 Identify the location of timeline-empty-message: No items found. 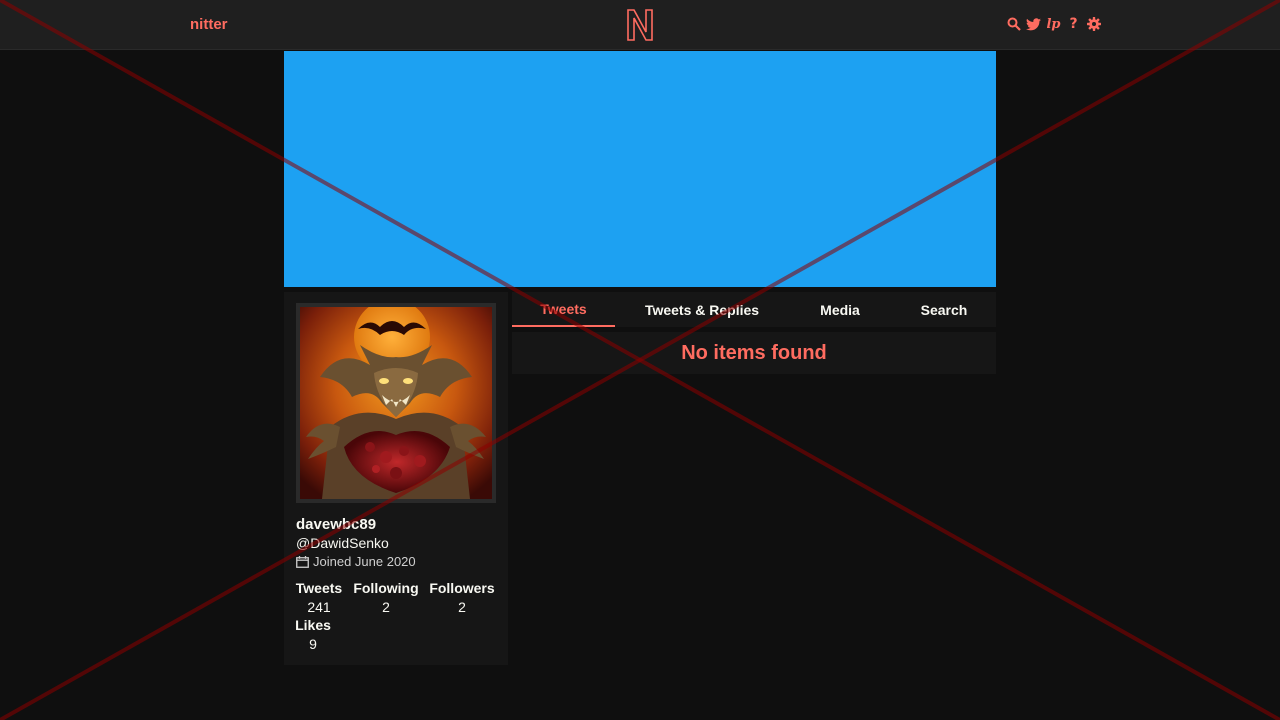
(754, 353).